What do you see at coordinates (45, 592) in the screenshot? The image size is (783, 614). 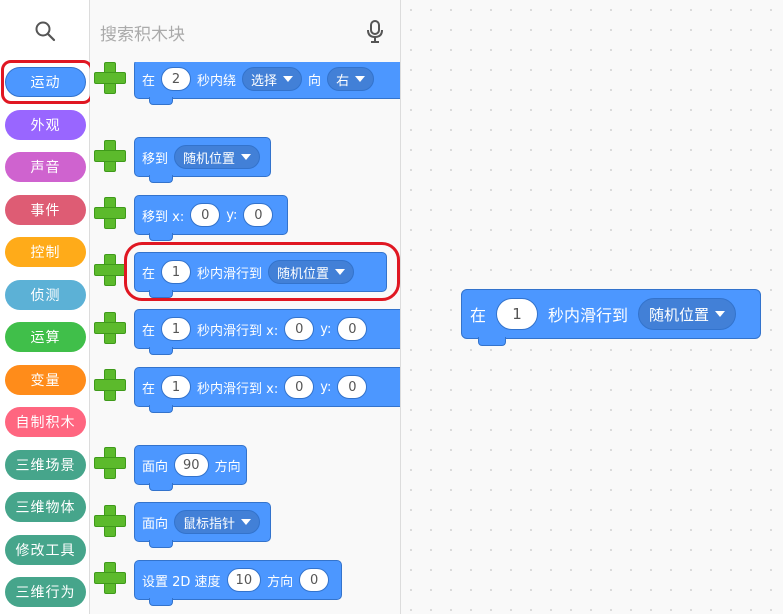 I see `category-3d-behavior: 三维行为` at bounding box center [45, 592].